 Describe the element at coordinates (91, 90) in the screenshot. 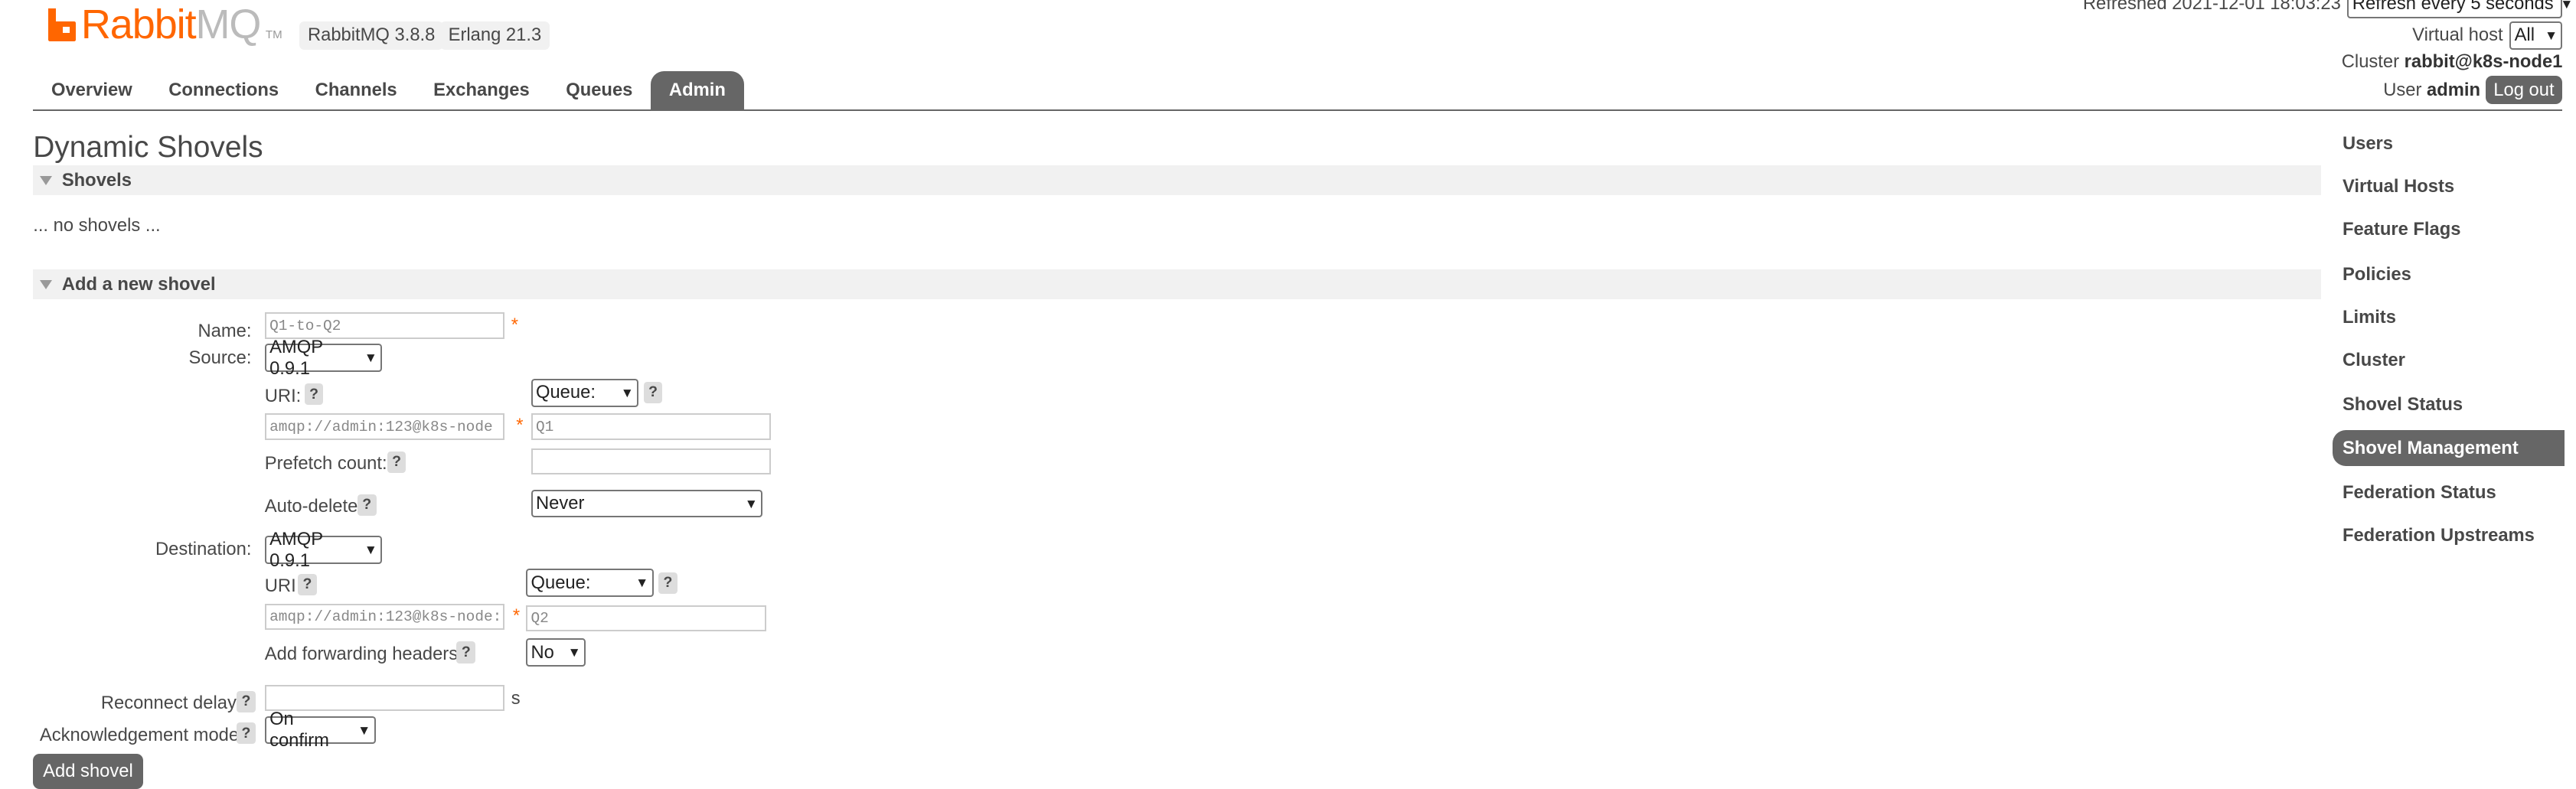

I see `tab-overview: Overview` at that location.